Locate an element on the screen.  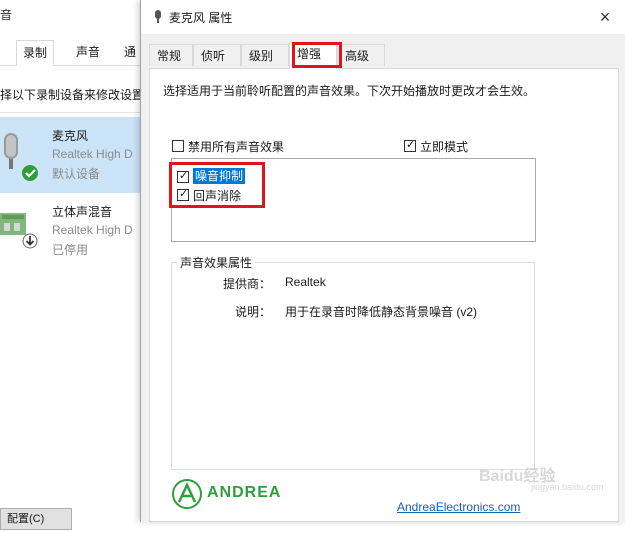
sound-window-title: 音 is located at coordinates (6, 15).